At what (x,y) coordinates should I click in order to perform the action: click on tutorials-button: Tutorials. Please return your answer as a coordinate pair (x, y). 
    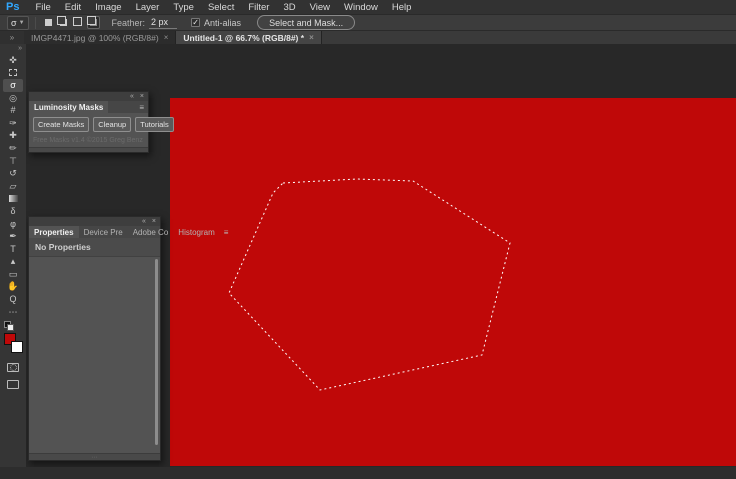
    Looking at the image, I should click on (154, 124).